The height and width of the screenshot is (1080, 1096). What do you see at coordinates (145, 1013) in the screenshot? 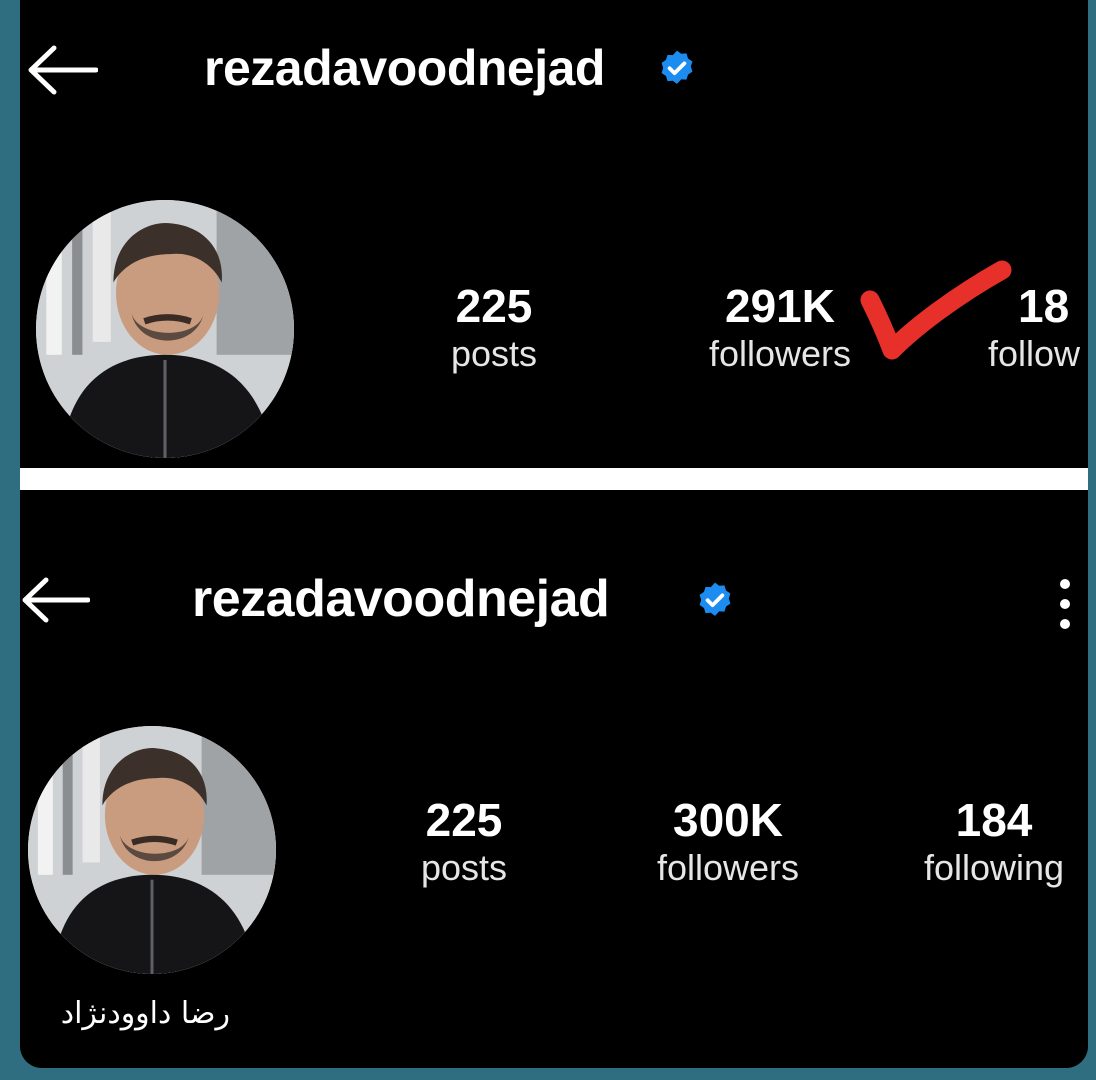
I see `profile-full-name: رضا داوودنژاد` at bounding box center [145, 1013].